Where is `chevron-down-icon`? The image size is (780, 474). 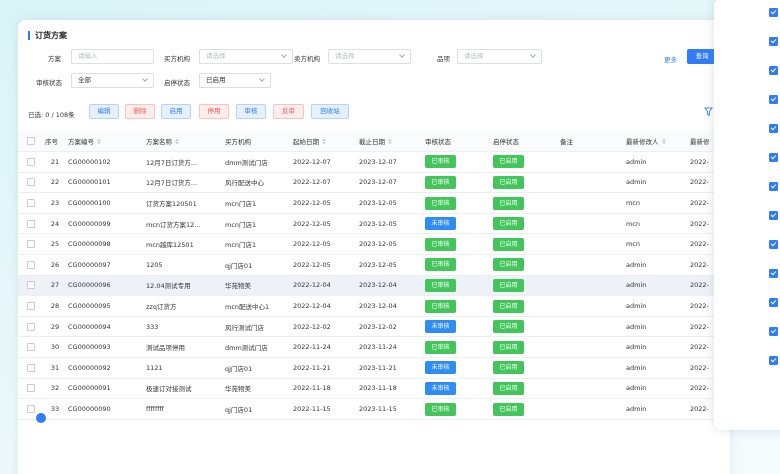 chevron-down-icon is located at coordinates (402, 55).